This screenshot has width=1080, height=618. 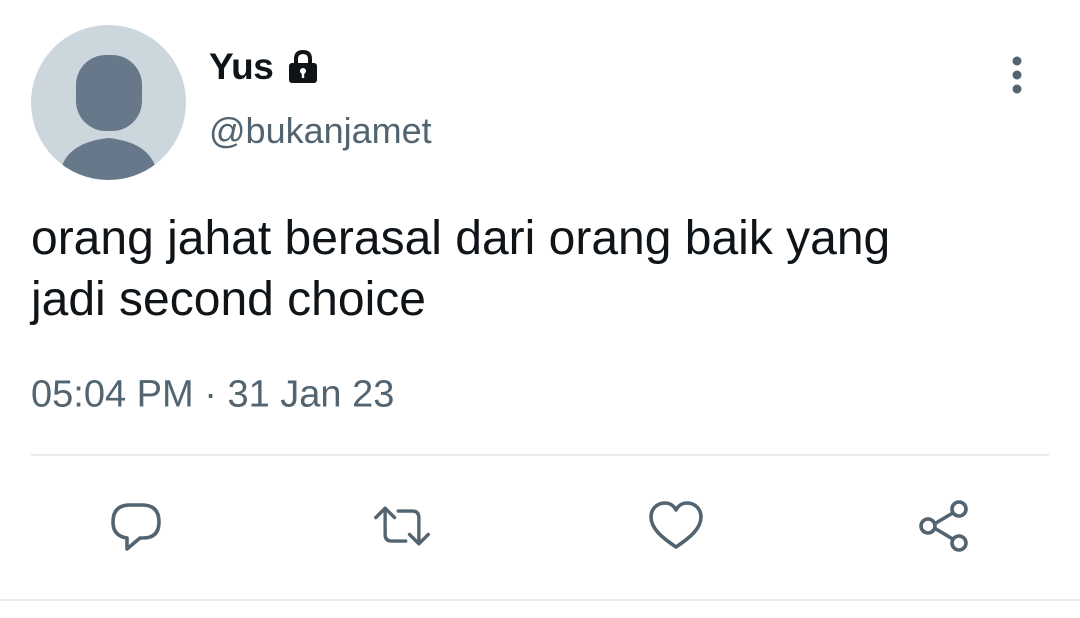 I want to click on tweet-time: 05:04 PM, so click(x=112, y=394).